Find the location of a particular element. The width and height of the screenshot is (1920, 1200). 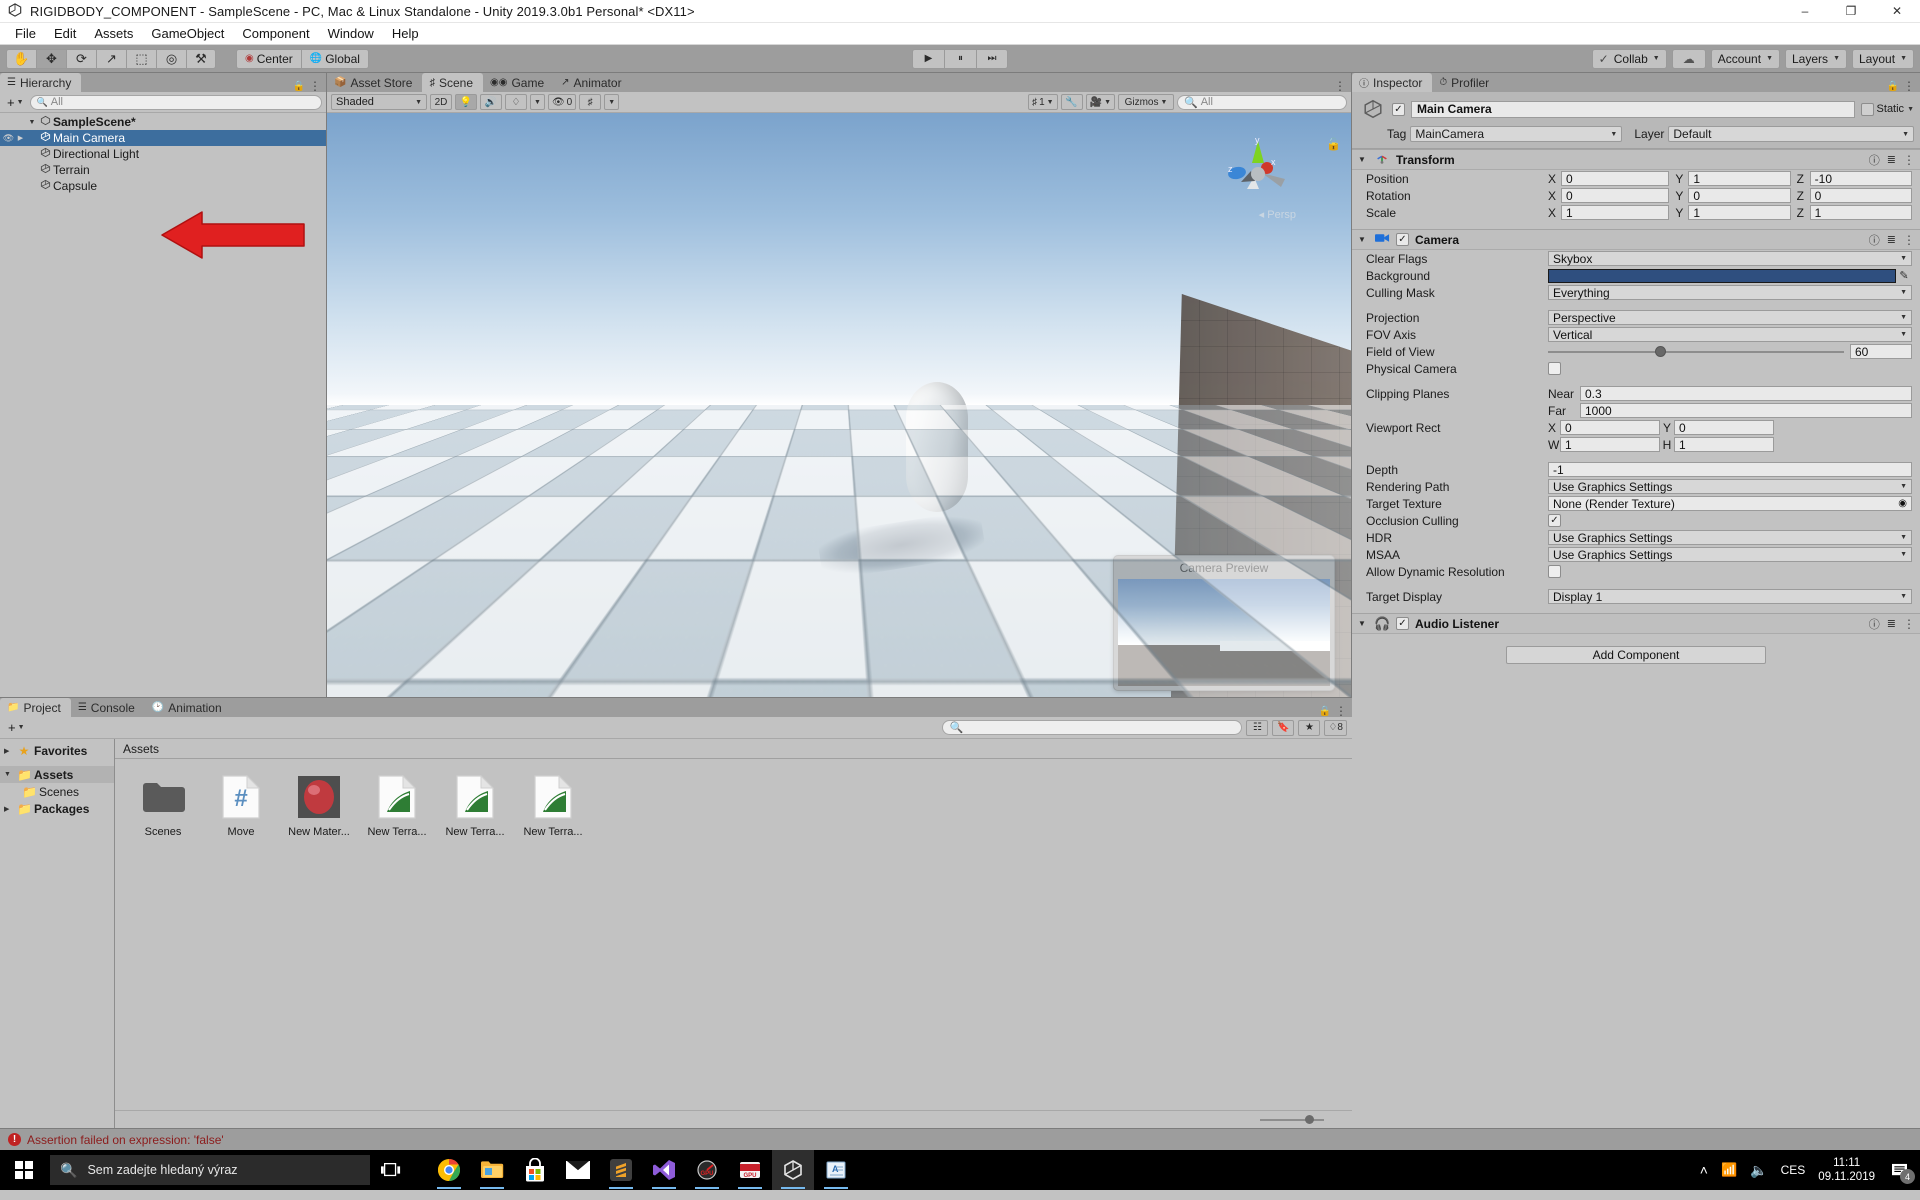

object-picker-icon: ◉ is located at coordinates (1902, 503).